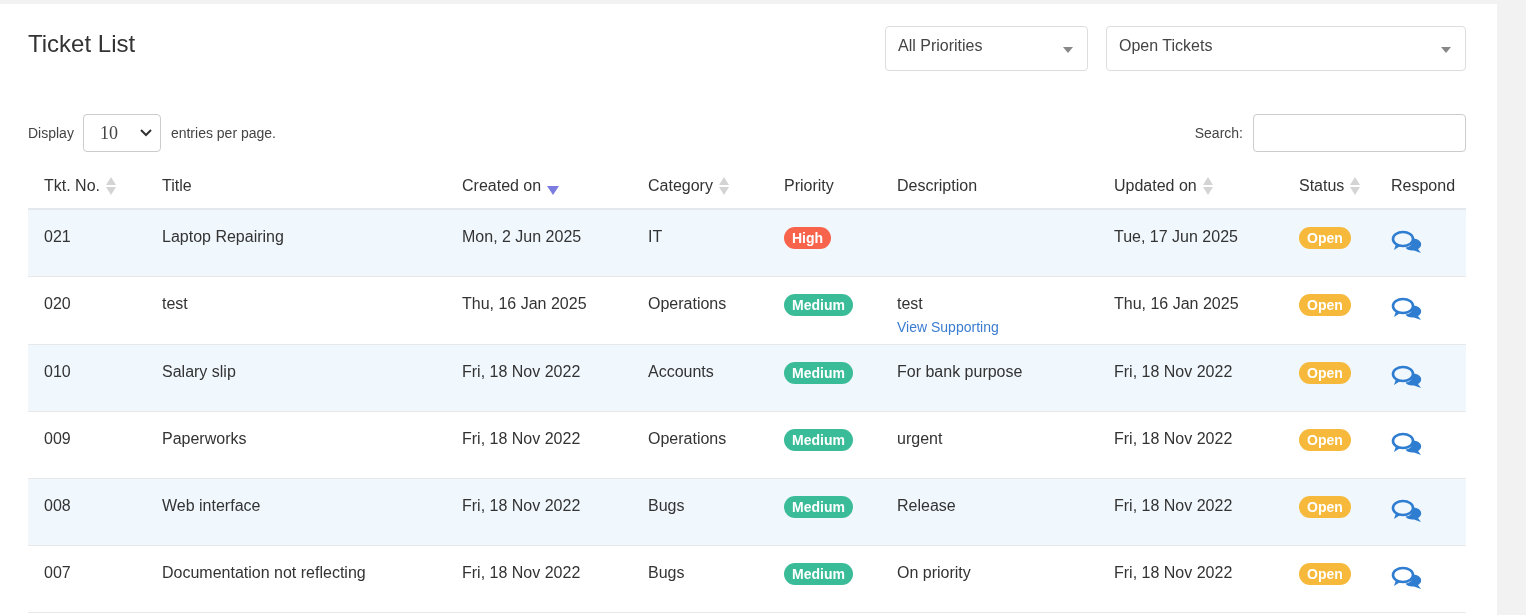 The image size is (1526, 615). I want to click on table-cell-text: urgent, so click(920, 438).